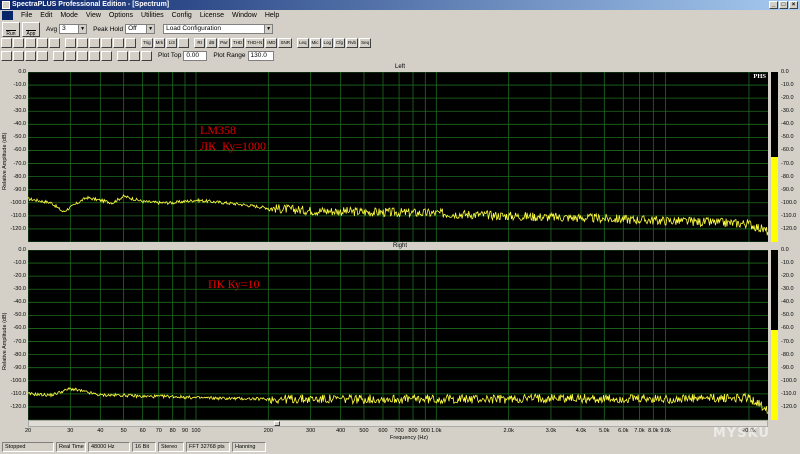 The width and height of the screenshot is (800, 454). What do you see at coordinates (653, 431) in the screenshot?
I see `x-tick-label: 8.0k` at bounding box center [653, 431].